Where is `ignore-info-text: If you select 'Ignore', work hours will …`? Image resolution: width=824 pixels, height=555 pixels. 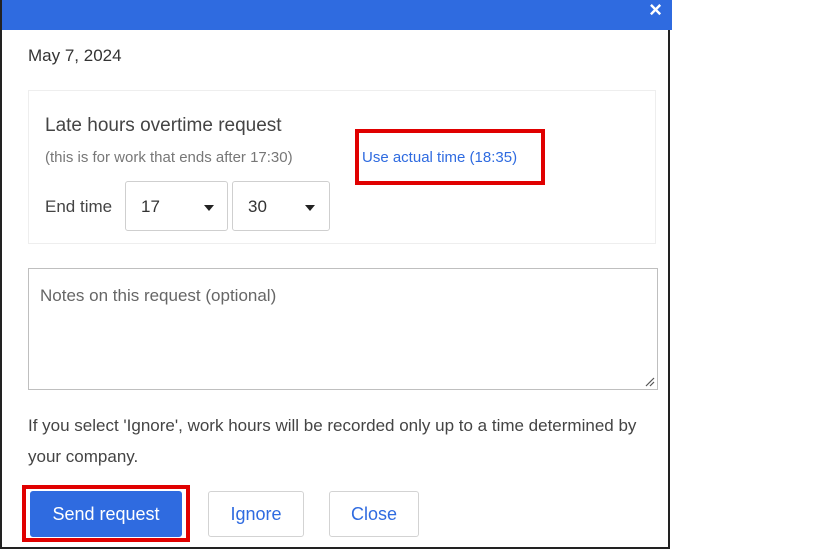
ignore-info-text: If you select 'Ignore', work hours will … is located at coordinates (332, 441).